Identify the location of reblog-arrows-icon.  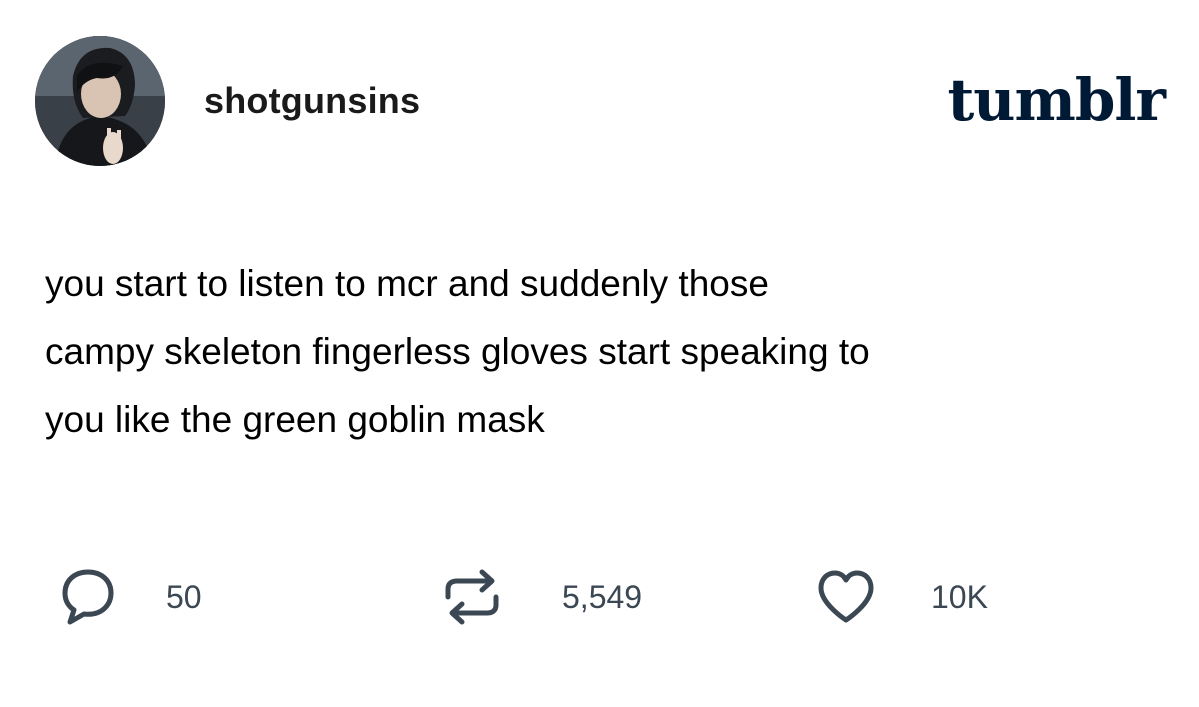
(472, 597).